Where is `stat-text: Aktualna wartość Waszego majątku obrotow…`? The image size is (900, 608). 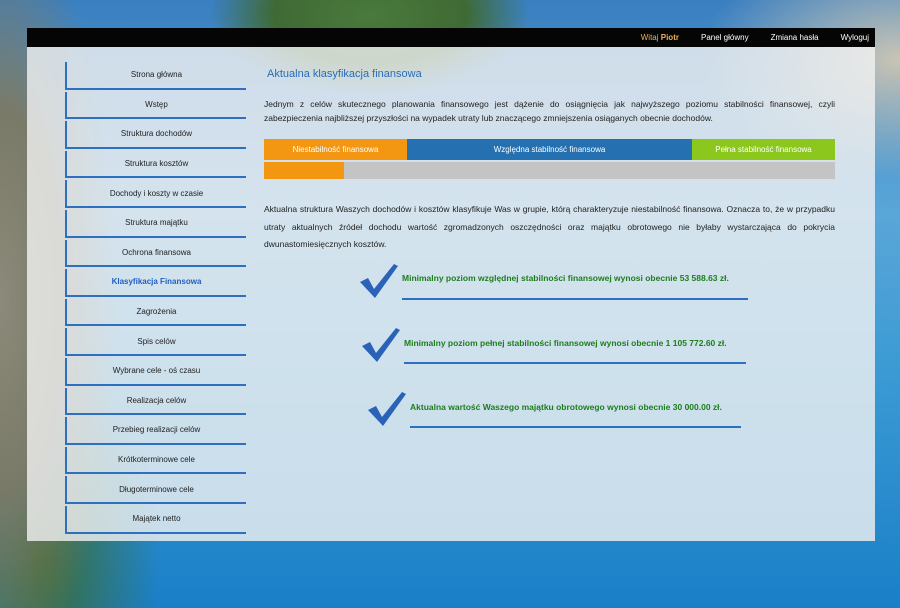 stat-text: Aktualna wartość Waszego majątku obrotow… is located at coordinates (566, 407).